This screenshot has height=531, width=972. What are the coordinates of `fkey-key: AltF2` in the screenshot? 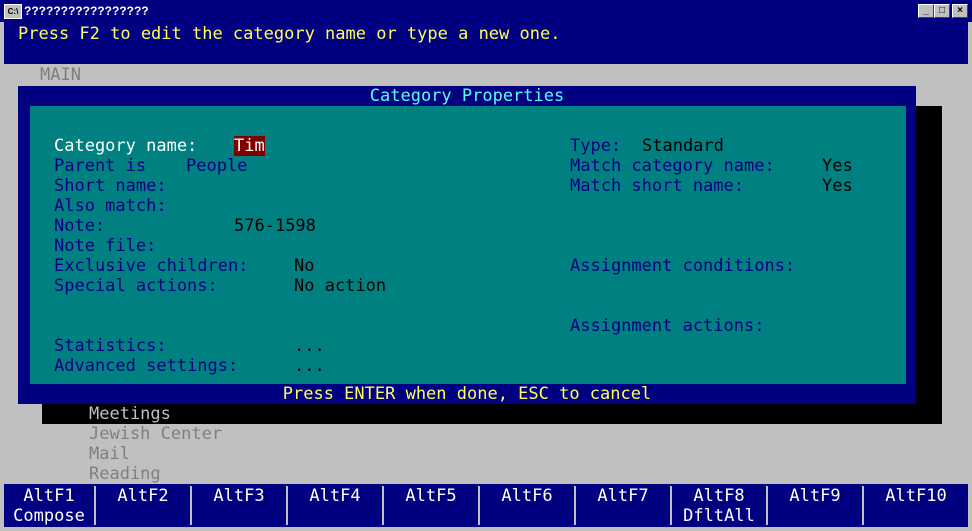 It's located at (143, 496).